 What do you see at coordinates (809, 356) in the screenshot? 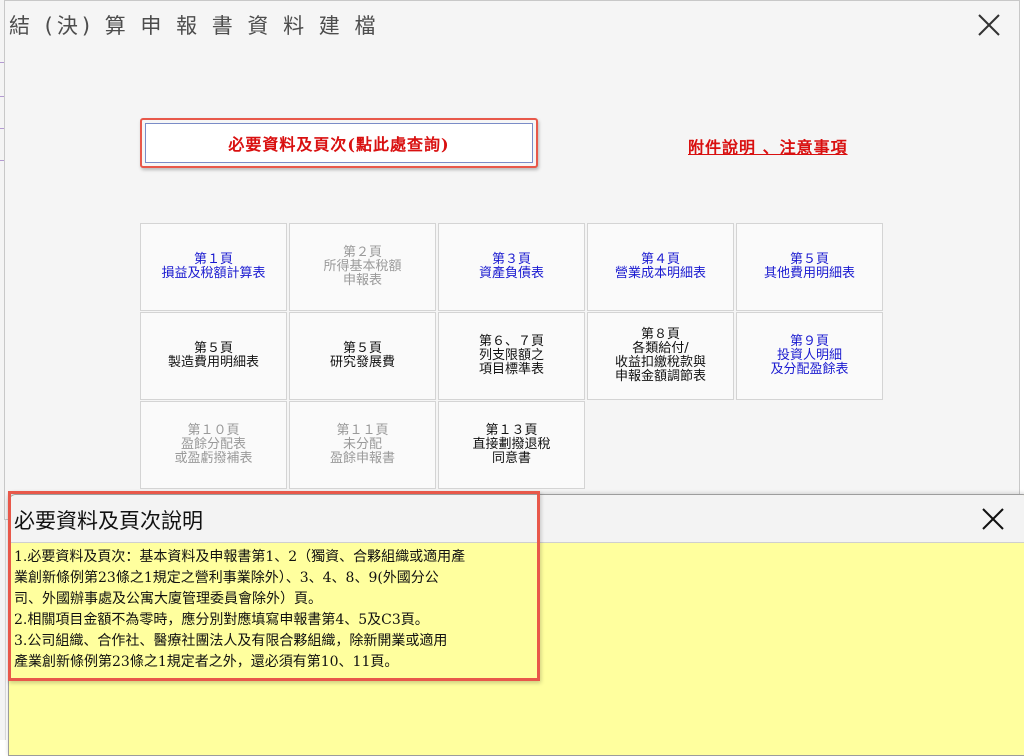
I see `page-button: 第９頁 投資人明細 及分配盈餘表` at bounding box center [809, 356].